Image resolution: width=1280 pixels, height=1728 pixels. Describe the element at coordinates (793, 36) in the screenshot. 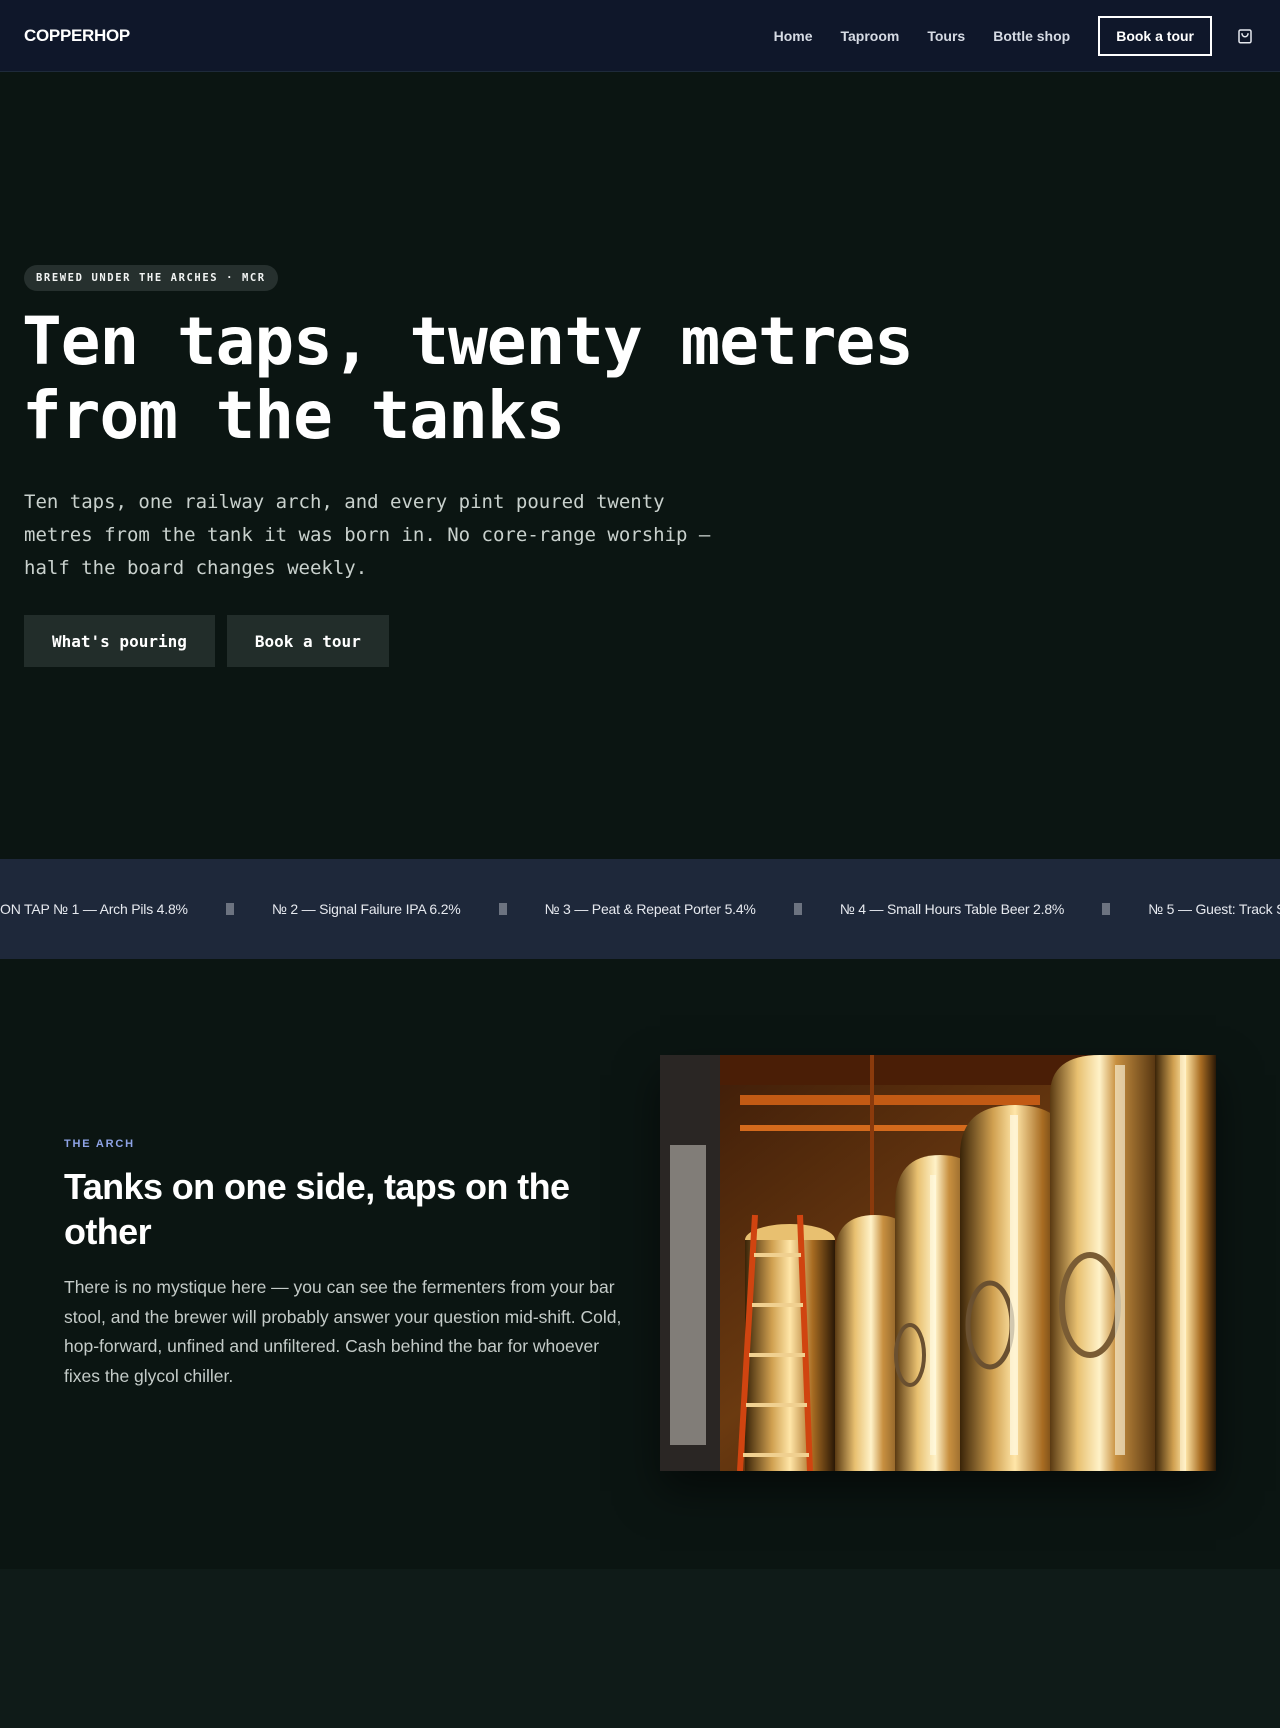

I see `nav-link-home: Home` at that location.